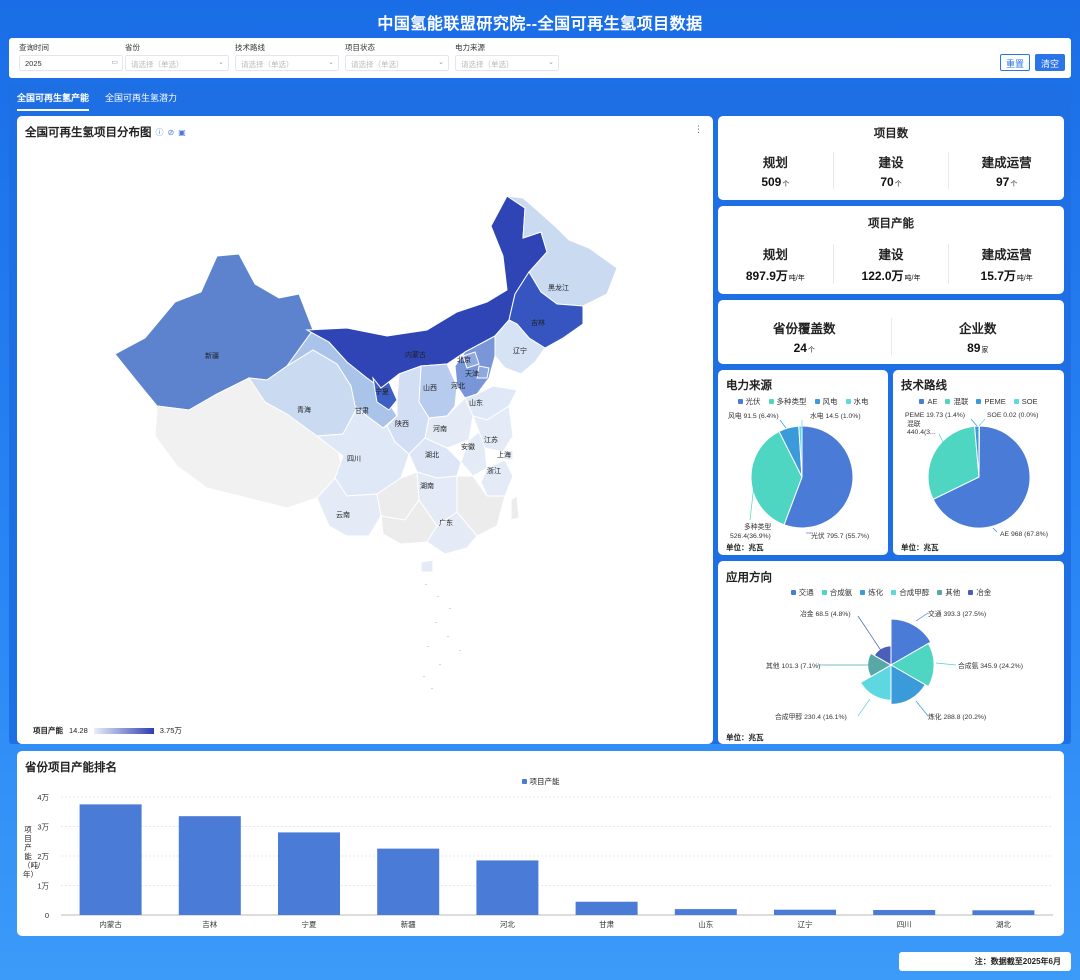  I want to click on map-legend-label: 项目产能, so click(48, 730).